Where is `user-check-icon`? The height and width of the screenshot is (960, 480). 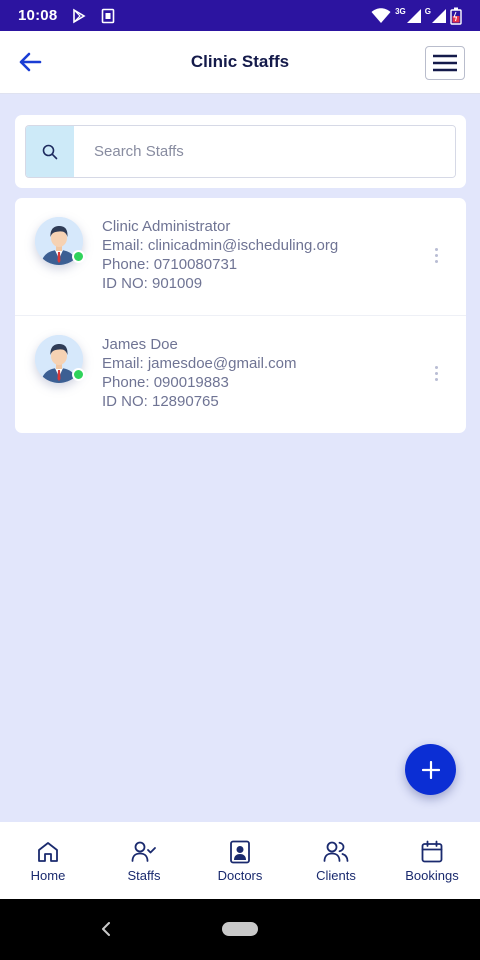
user-check-icon is located at coordinates (143, 851).